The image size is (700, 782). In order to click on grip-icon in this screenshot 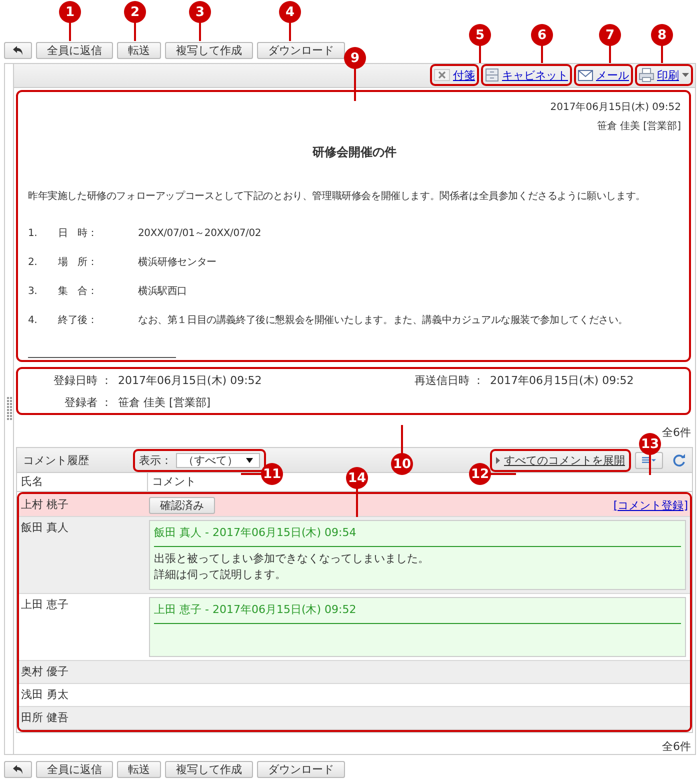, I will do `click(9, 409)`.